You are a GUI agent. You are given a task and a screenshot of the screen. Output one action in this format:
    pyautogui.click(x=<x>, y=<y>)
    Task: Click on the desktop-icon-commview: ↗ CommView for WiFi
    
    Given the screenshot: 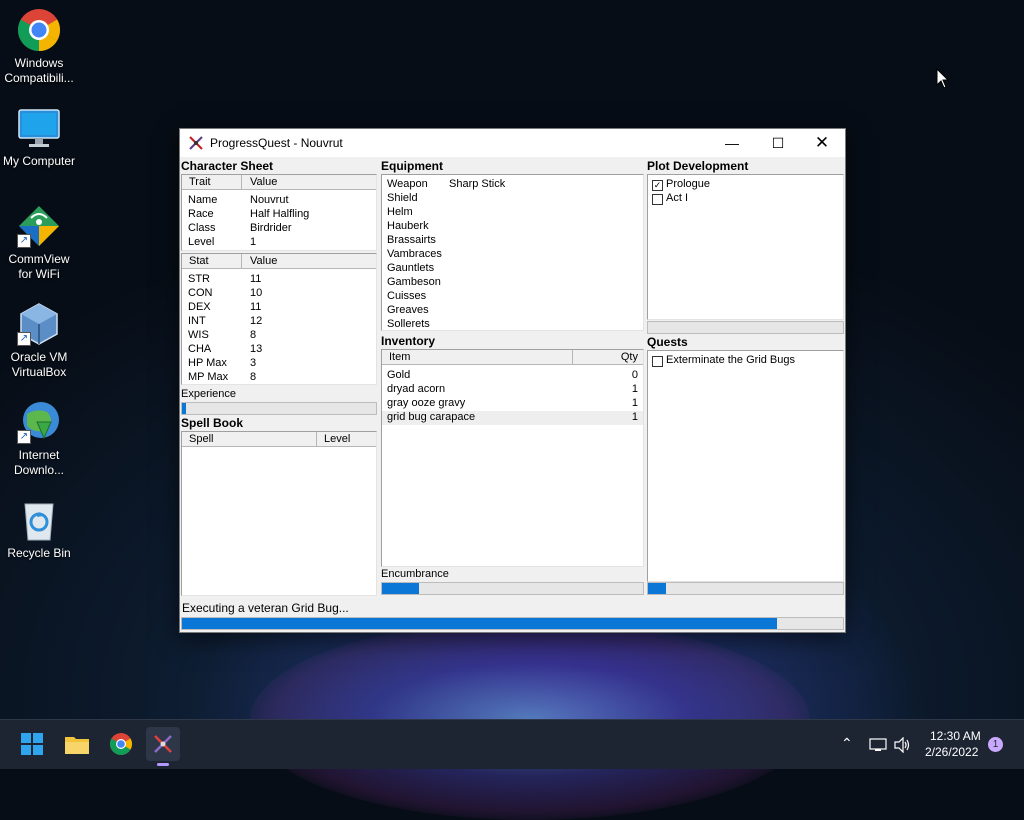 What is the action you would take?
    pyautogui.click(x=39, y=243)
    